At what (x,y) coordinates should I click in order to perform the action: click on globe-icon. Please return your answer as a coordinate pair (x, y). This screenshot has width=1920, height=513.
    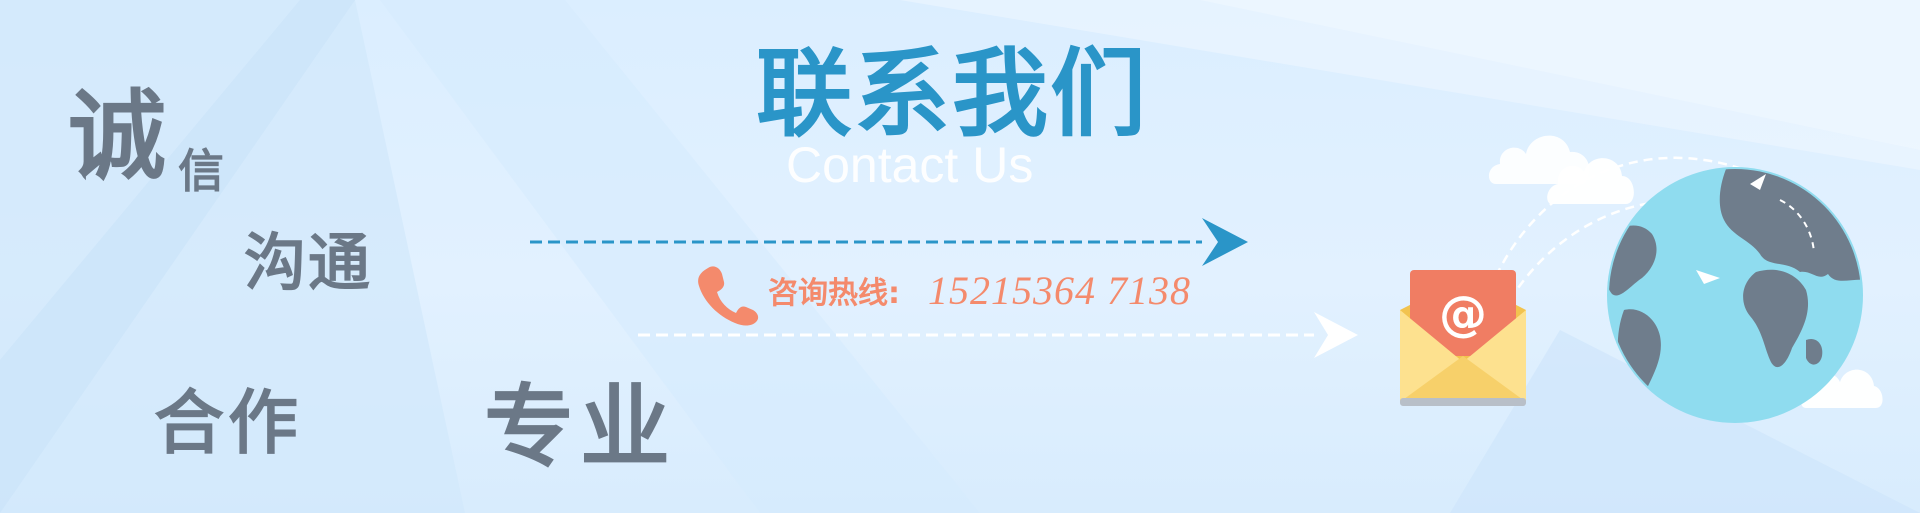
    Looking at the image, I should click on (1735, 295).